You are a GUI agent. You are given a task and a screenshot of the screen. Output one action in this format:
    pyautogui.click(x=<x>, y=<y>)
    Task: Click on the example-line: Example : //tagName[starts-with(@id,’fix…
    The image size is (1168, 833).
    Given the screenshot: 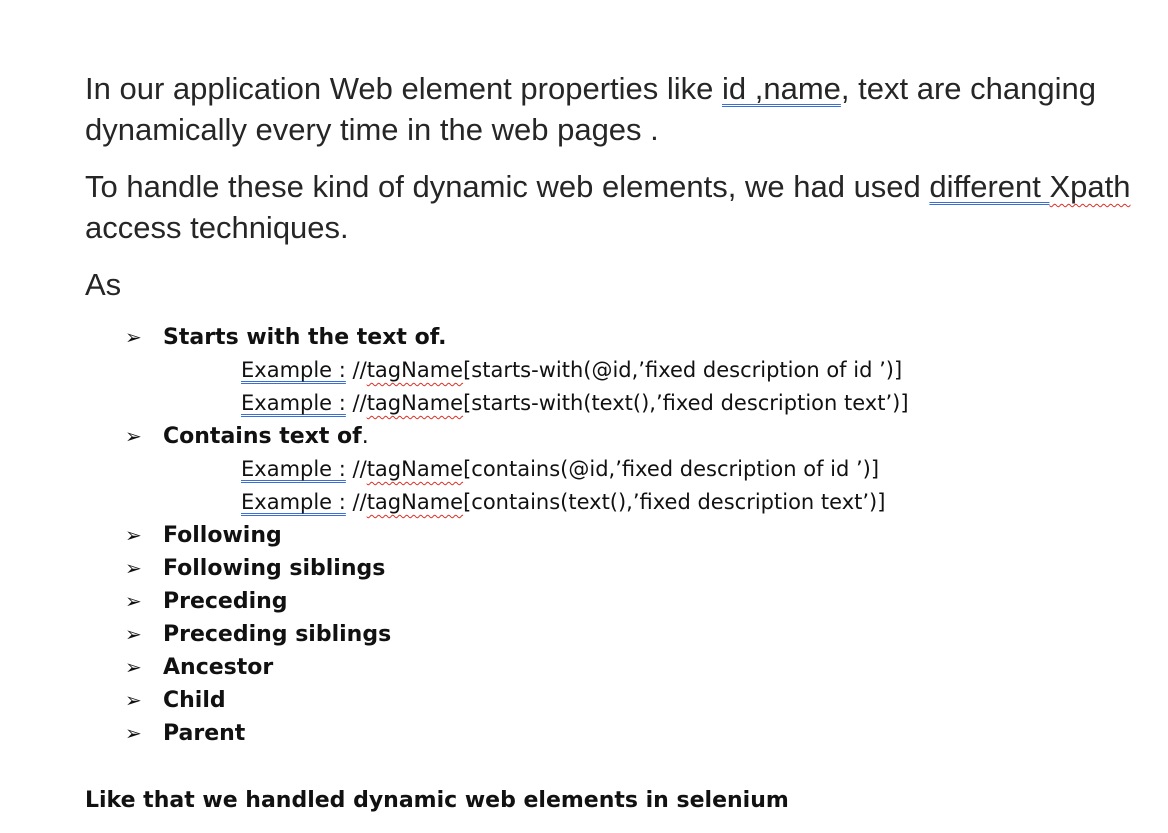 What is the action you would take?
    pyautogui.click(x=572, y=370)
    